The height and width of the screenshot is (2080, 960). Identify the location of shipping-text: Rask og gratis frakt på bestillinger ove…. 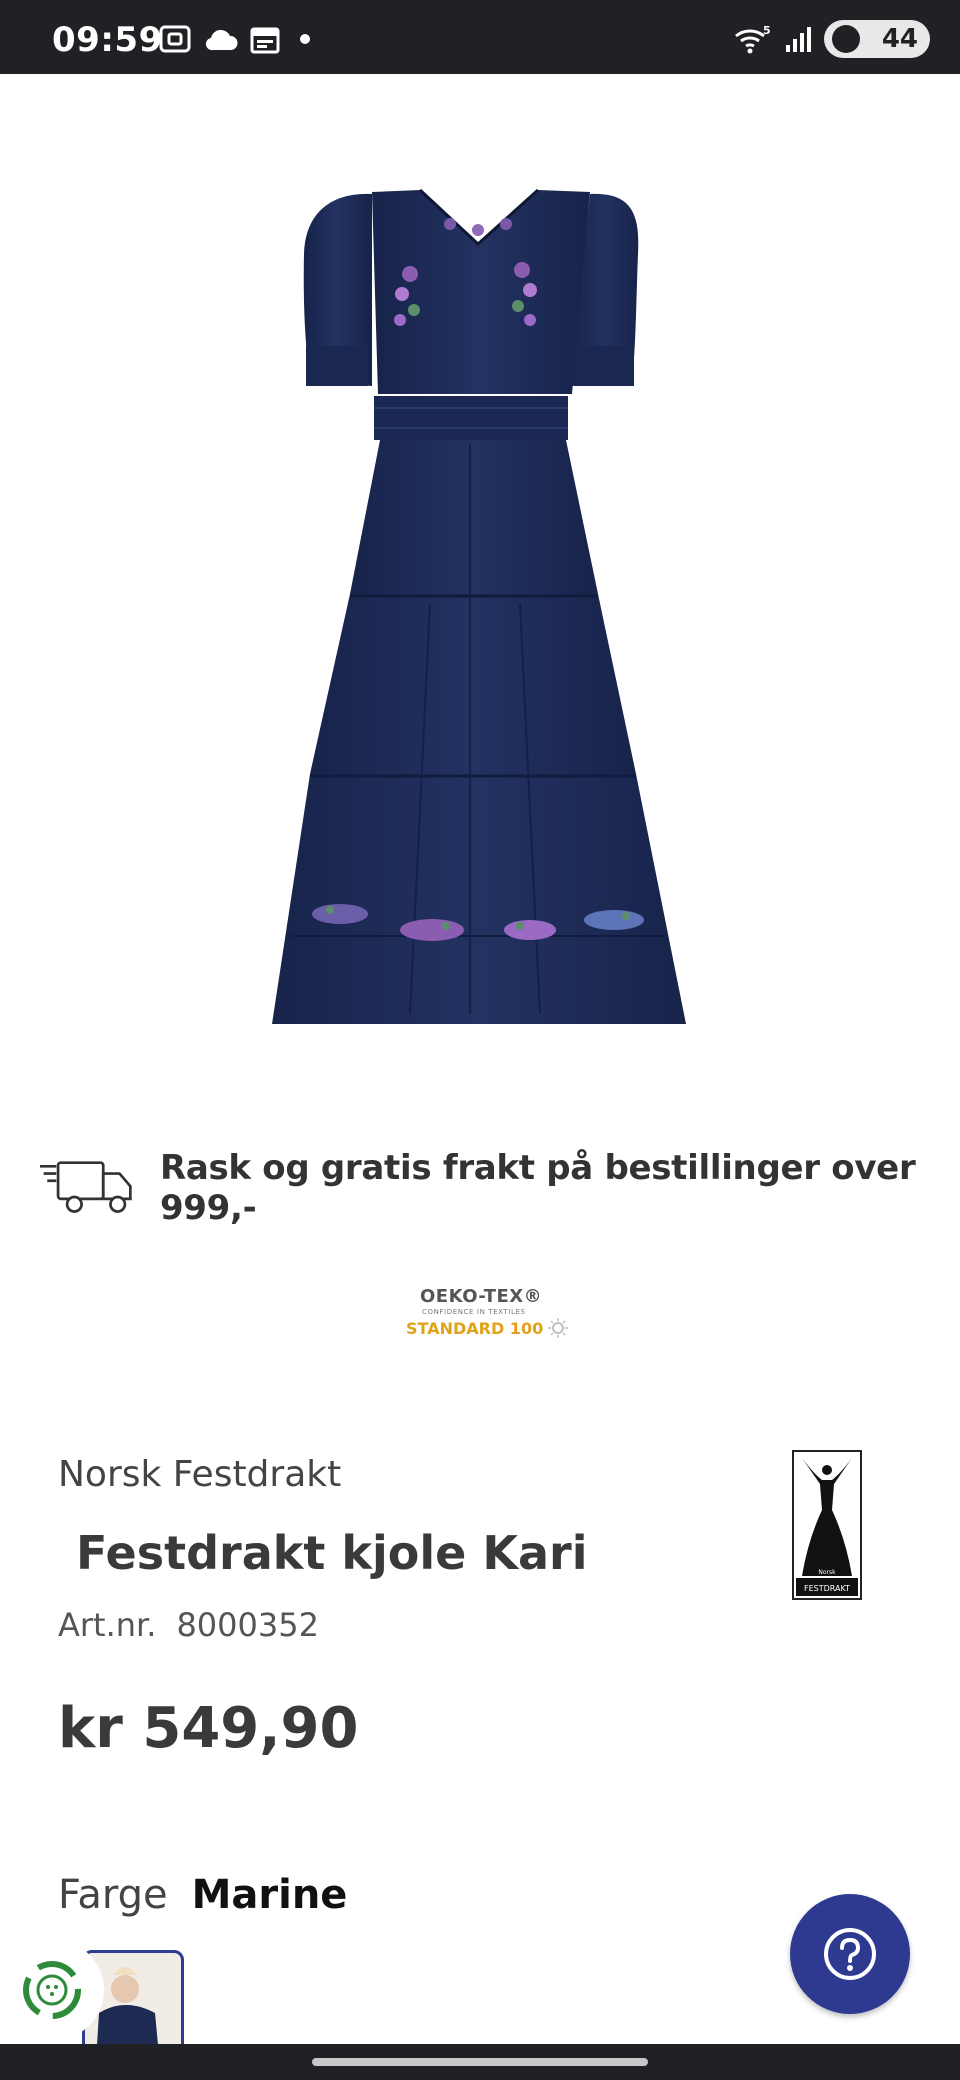
(537, 1188).